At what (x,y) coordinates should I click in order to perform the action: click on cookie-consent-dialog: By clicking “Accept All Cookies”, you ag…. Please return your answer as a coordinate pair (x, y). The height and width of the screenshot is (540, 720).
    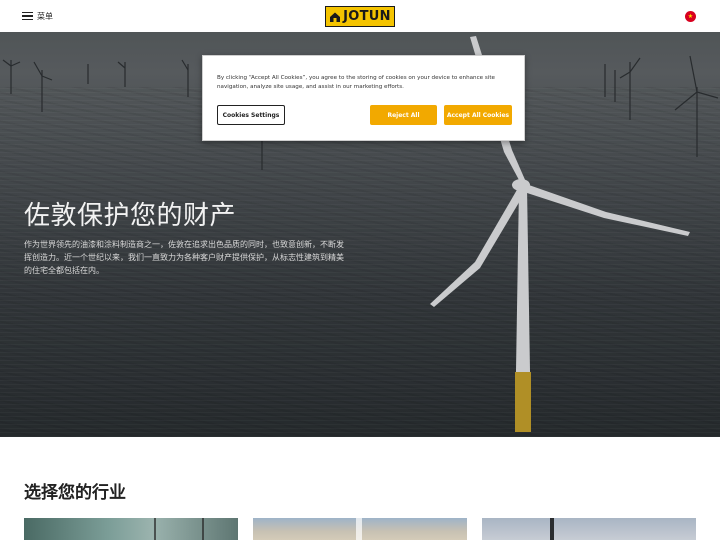
    Looking at the image, I should click on (363, 98).